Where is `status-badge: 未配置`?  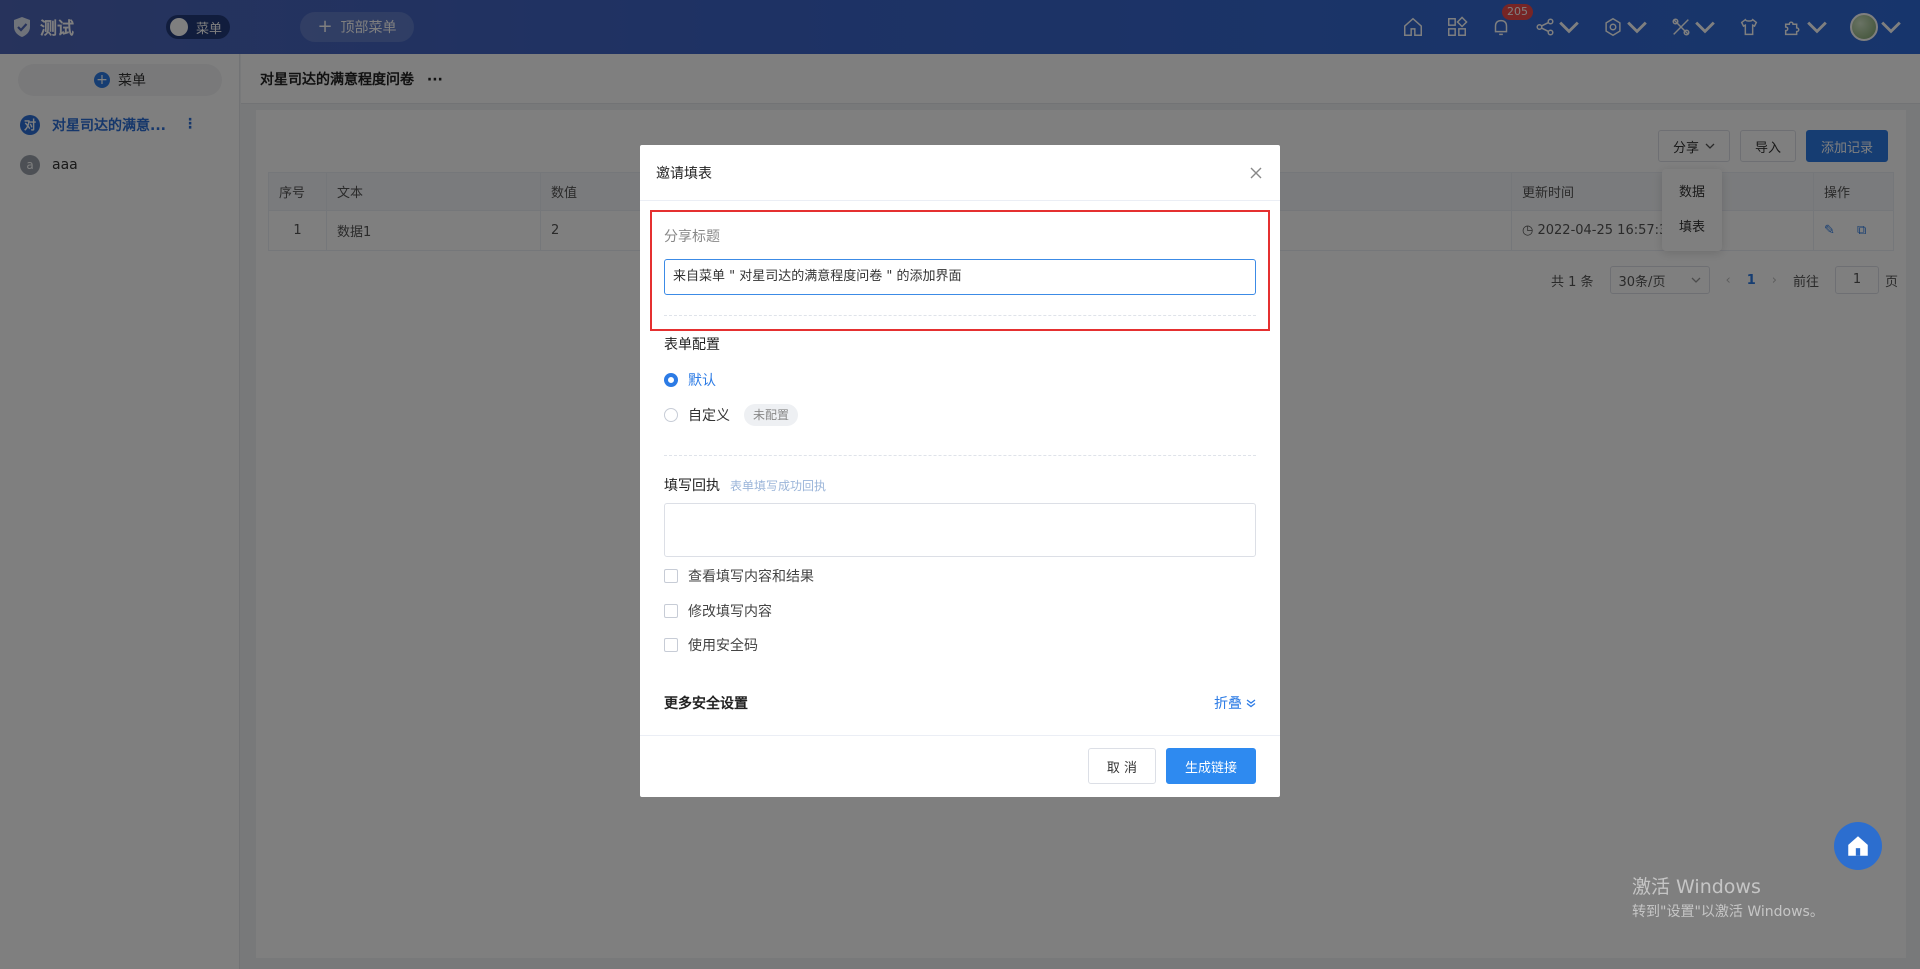 status-badge: 未配置 is located at coordinates (771, 415).